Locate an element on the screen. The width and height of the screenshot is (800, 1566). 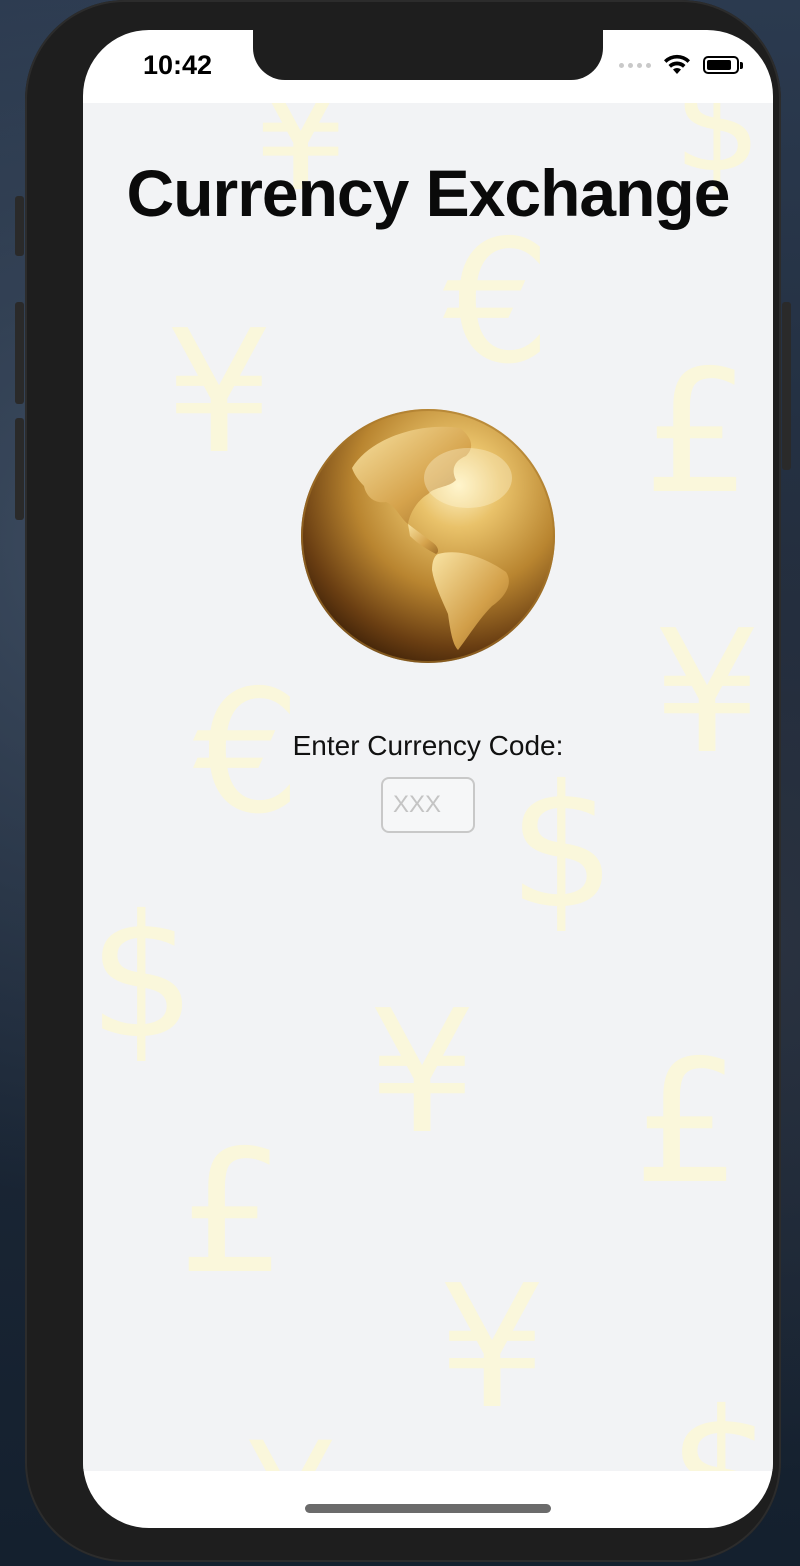
cellular-signal-icon is located at coordinates (635, 65).